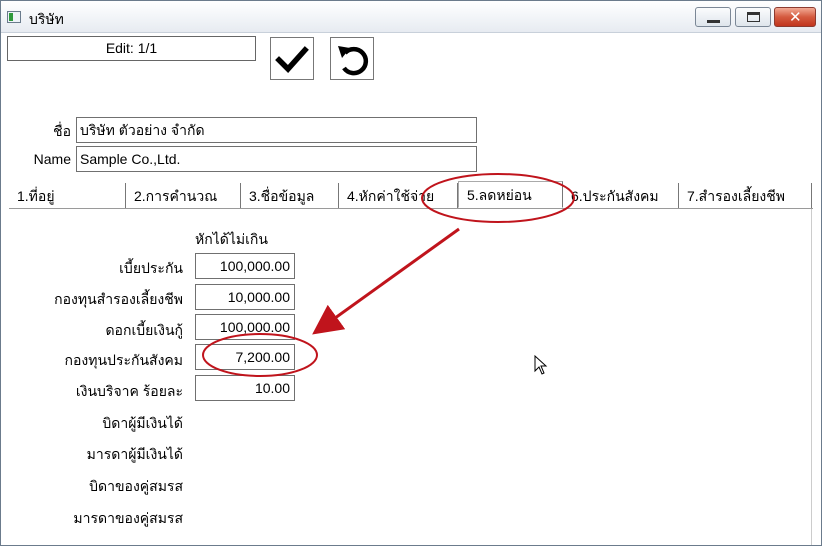 The image size is (822, 546). What do you see at coordinates (62, 131) in the screenshot?
I see `company-name-th-label: ชื่อ` at bounding box center [62, 131].